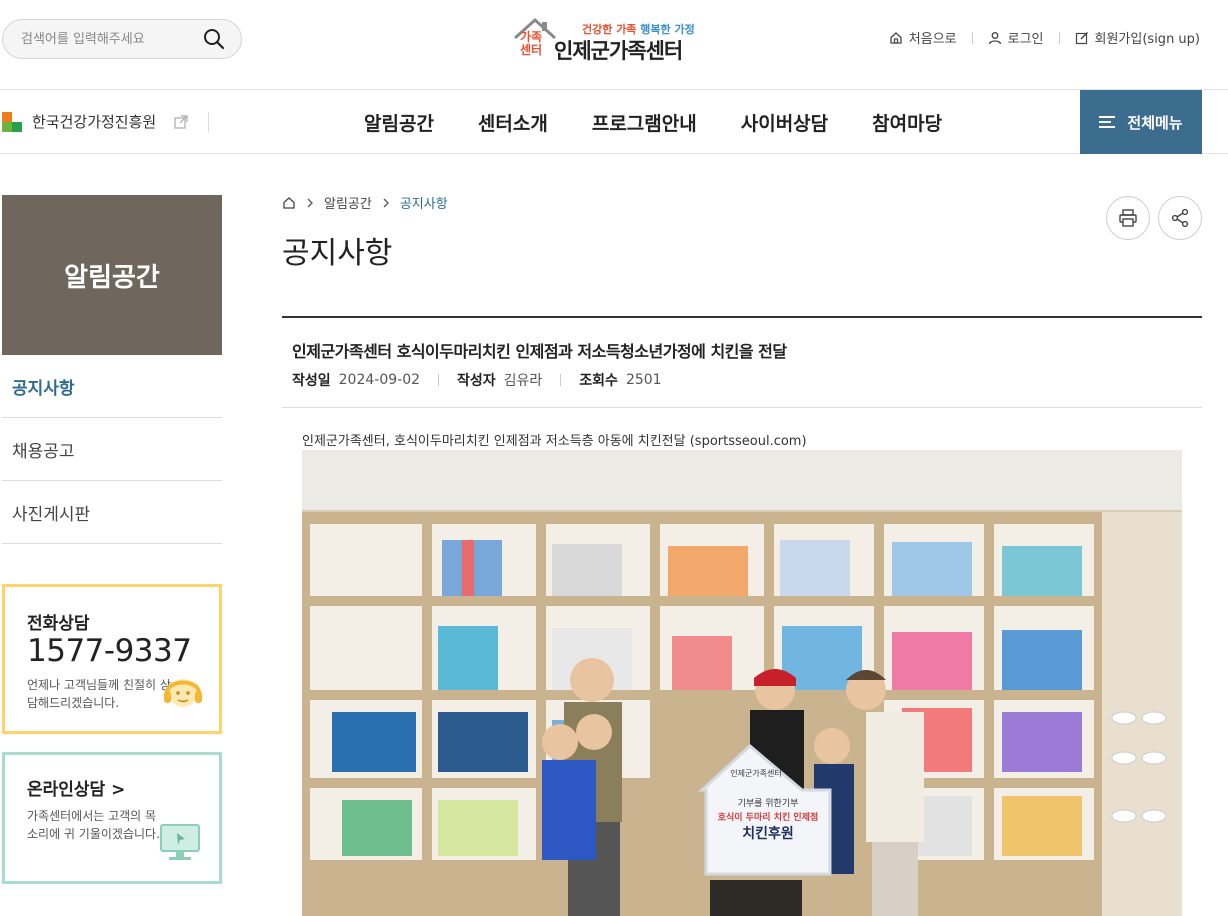  Describe the element at coordinates (768, 803) in the screenshot. I see `sign-line1: 기부를 위한기부` at that location.